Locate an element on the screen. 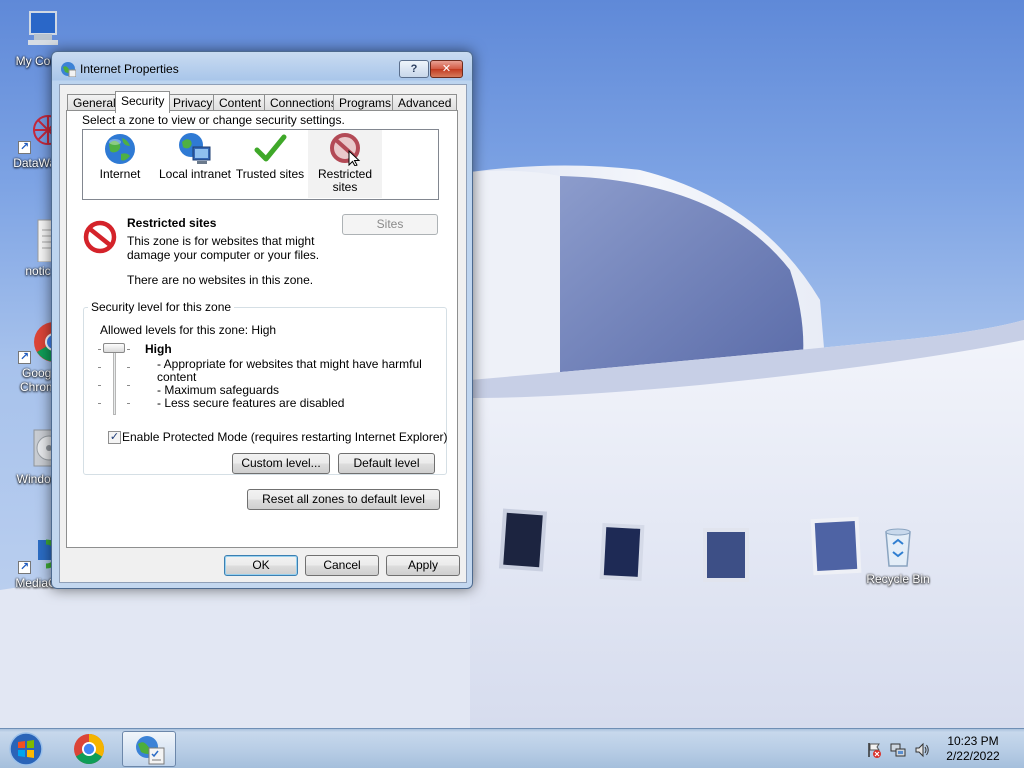 This screenshot has height=771, width=1024. clock-date: 2/22/2022 is located at coordinates (973, 756).